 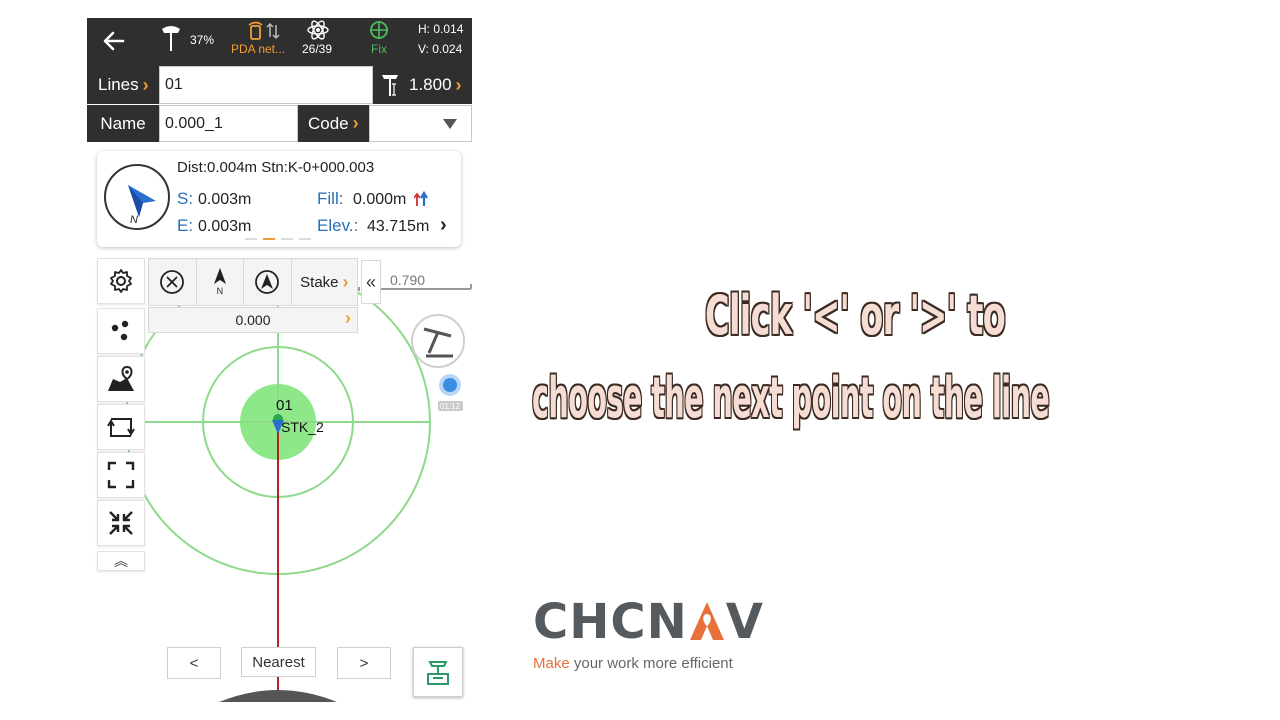 I want to click on navigation-button, so click(x=268, y=282).